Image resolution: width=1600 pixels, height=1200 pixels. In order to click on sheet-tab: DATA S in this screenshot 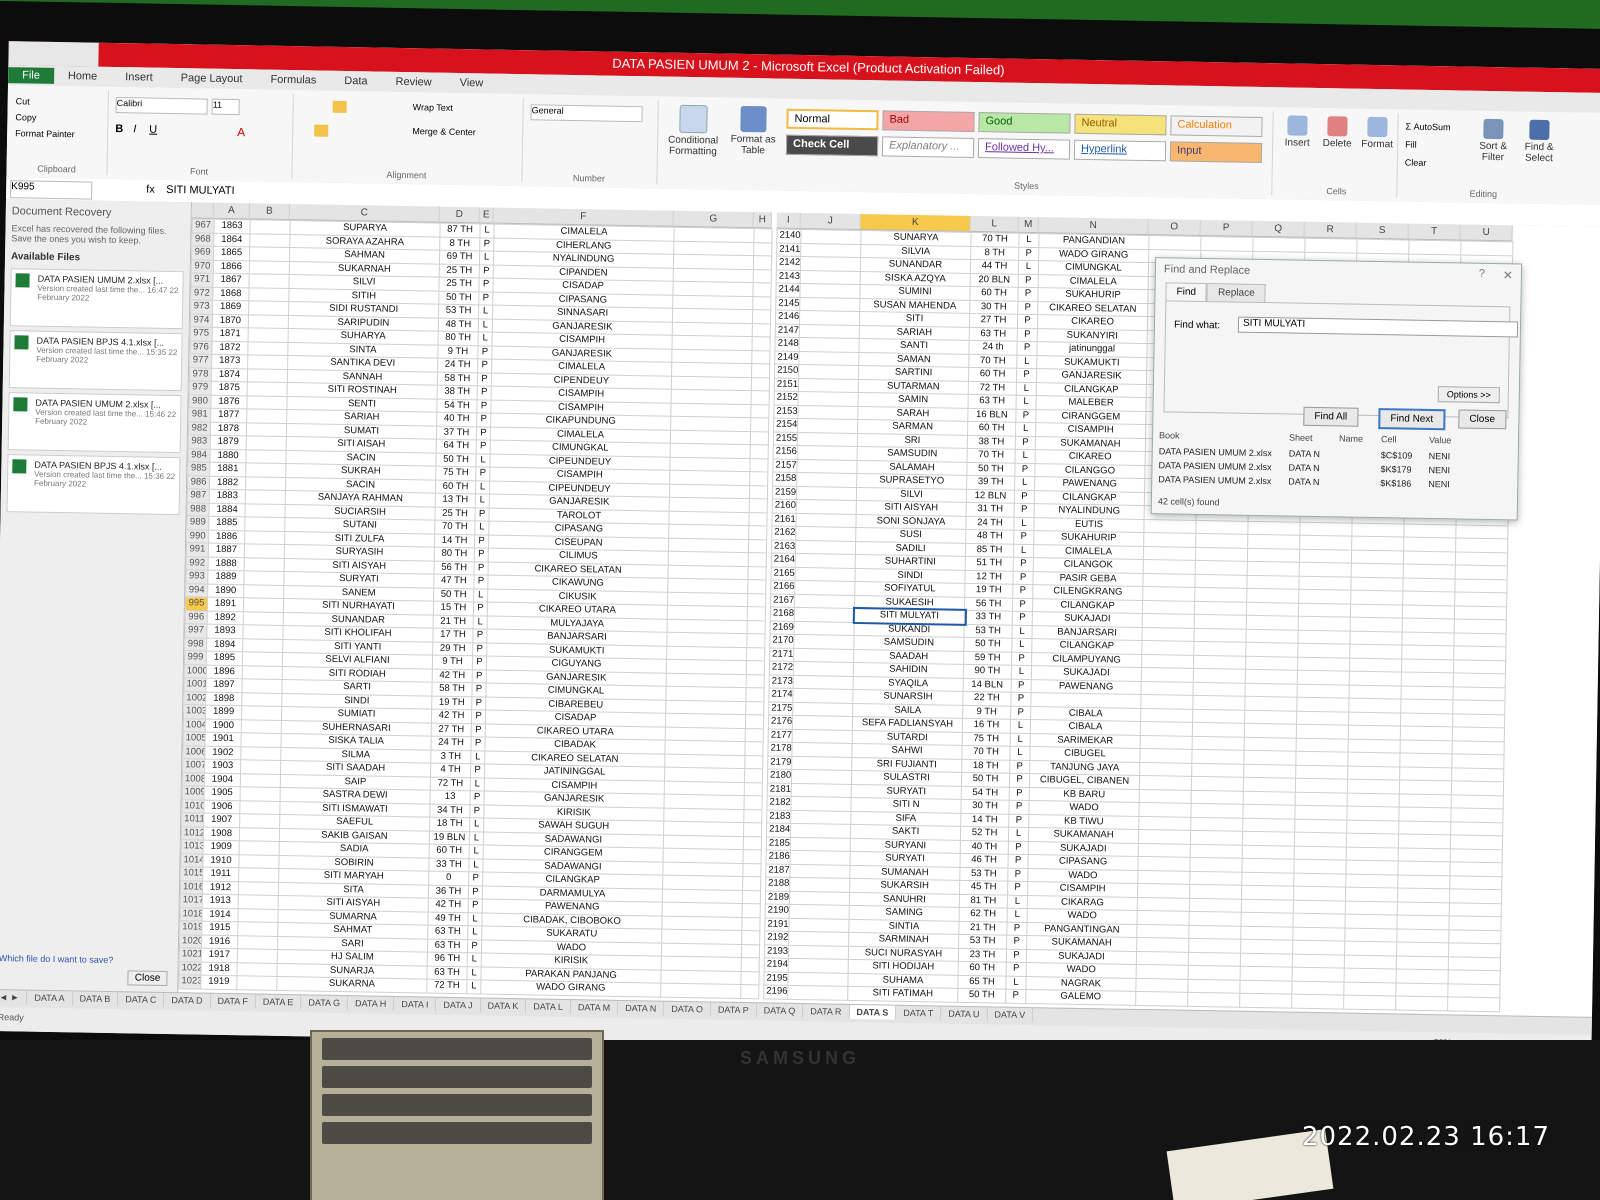, I will do `click(873, 1012)`.